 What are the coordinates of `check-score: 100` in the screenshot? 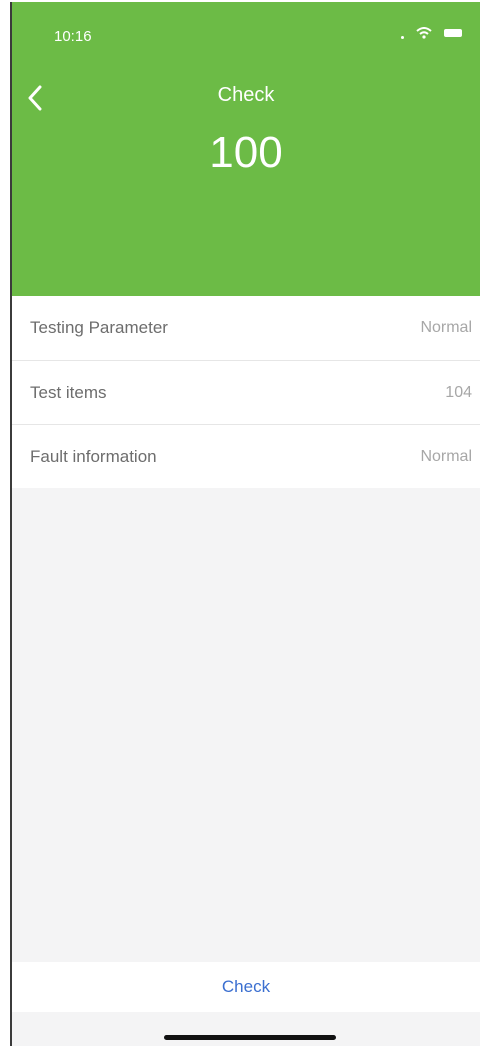 It's located at (246, 152).